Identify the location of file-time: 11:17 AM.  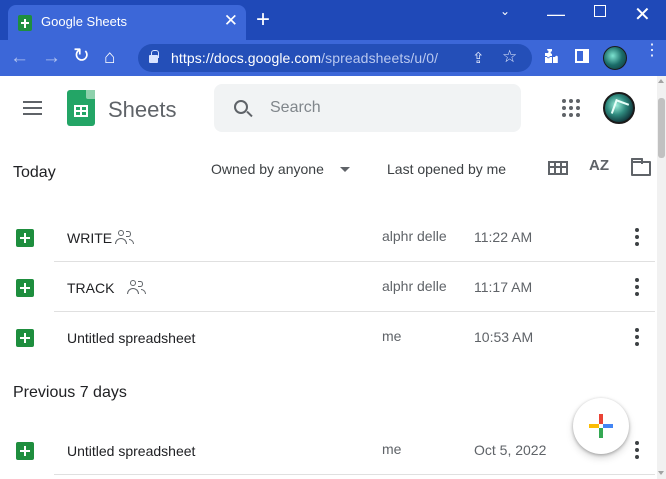
(503, 287).